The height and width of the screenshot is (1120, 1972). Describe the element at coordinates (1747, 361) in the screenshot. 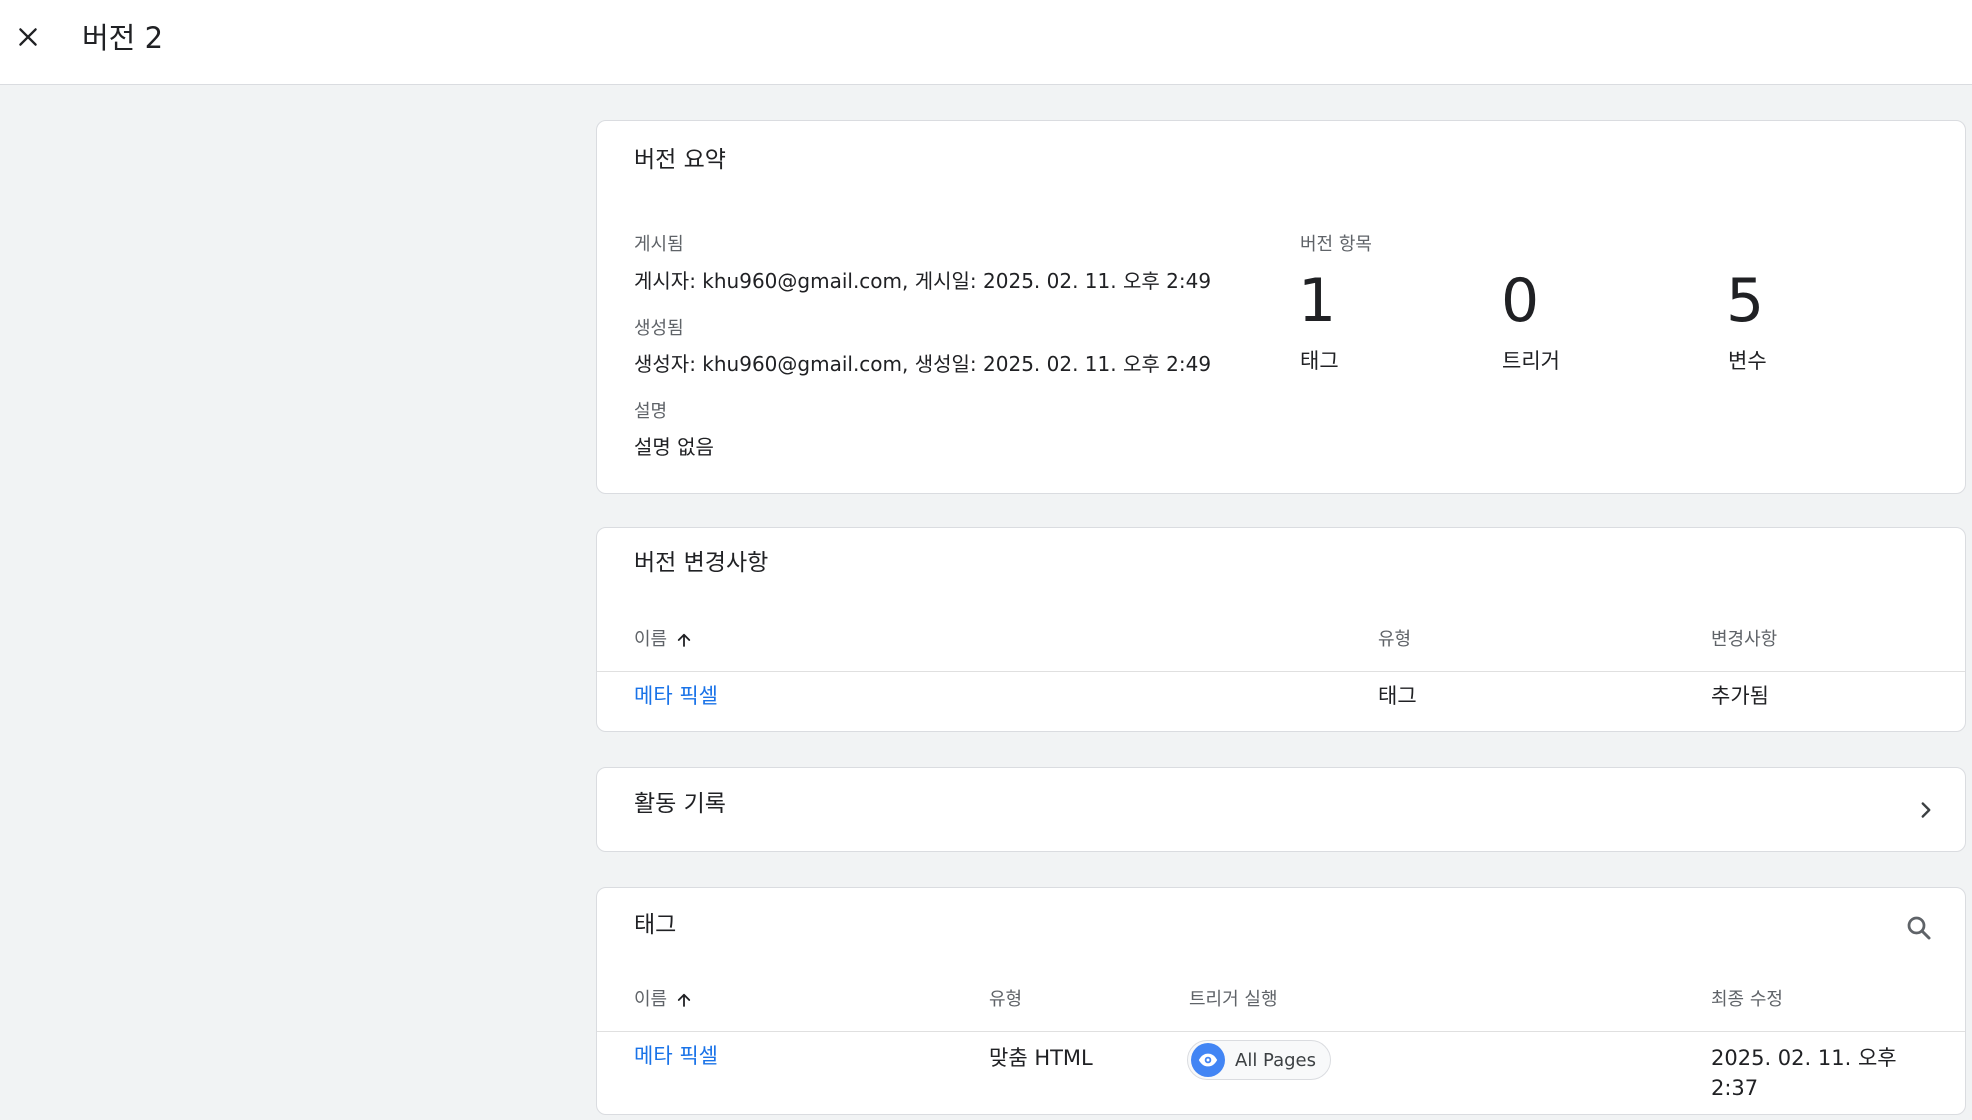

I see `variable-count-label: 변수` at that location.